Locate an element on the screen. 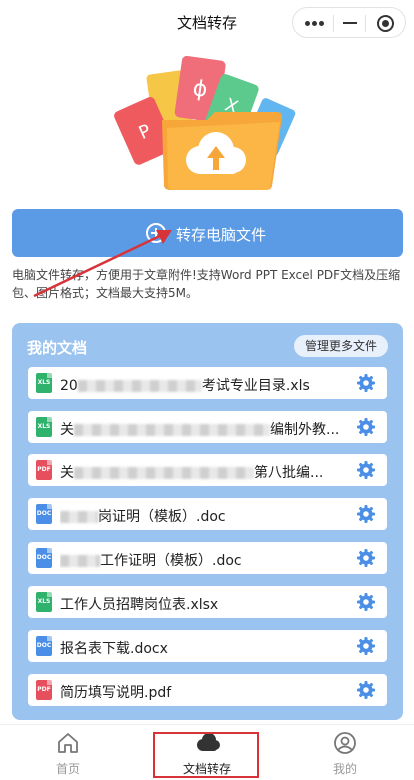  document-row: DOC 工作证明（模板）.doc is located at coordinates (207, 558).